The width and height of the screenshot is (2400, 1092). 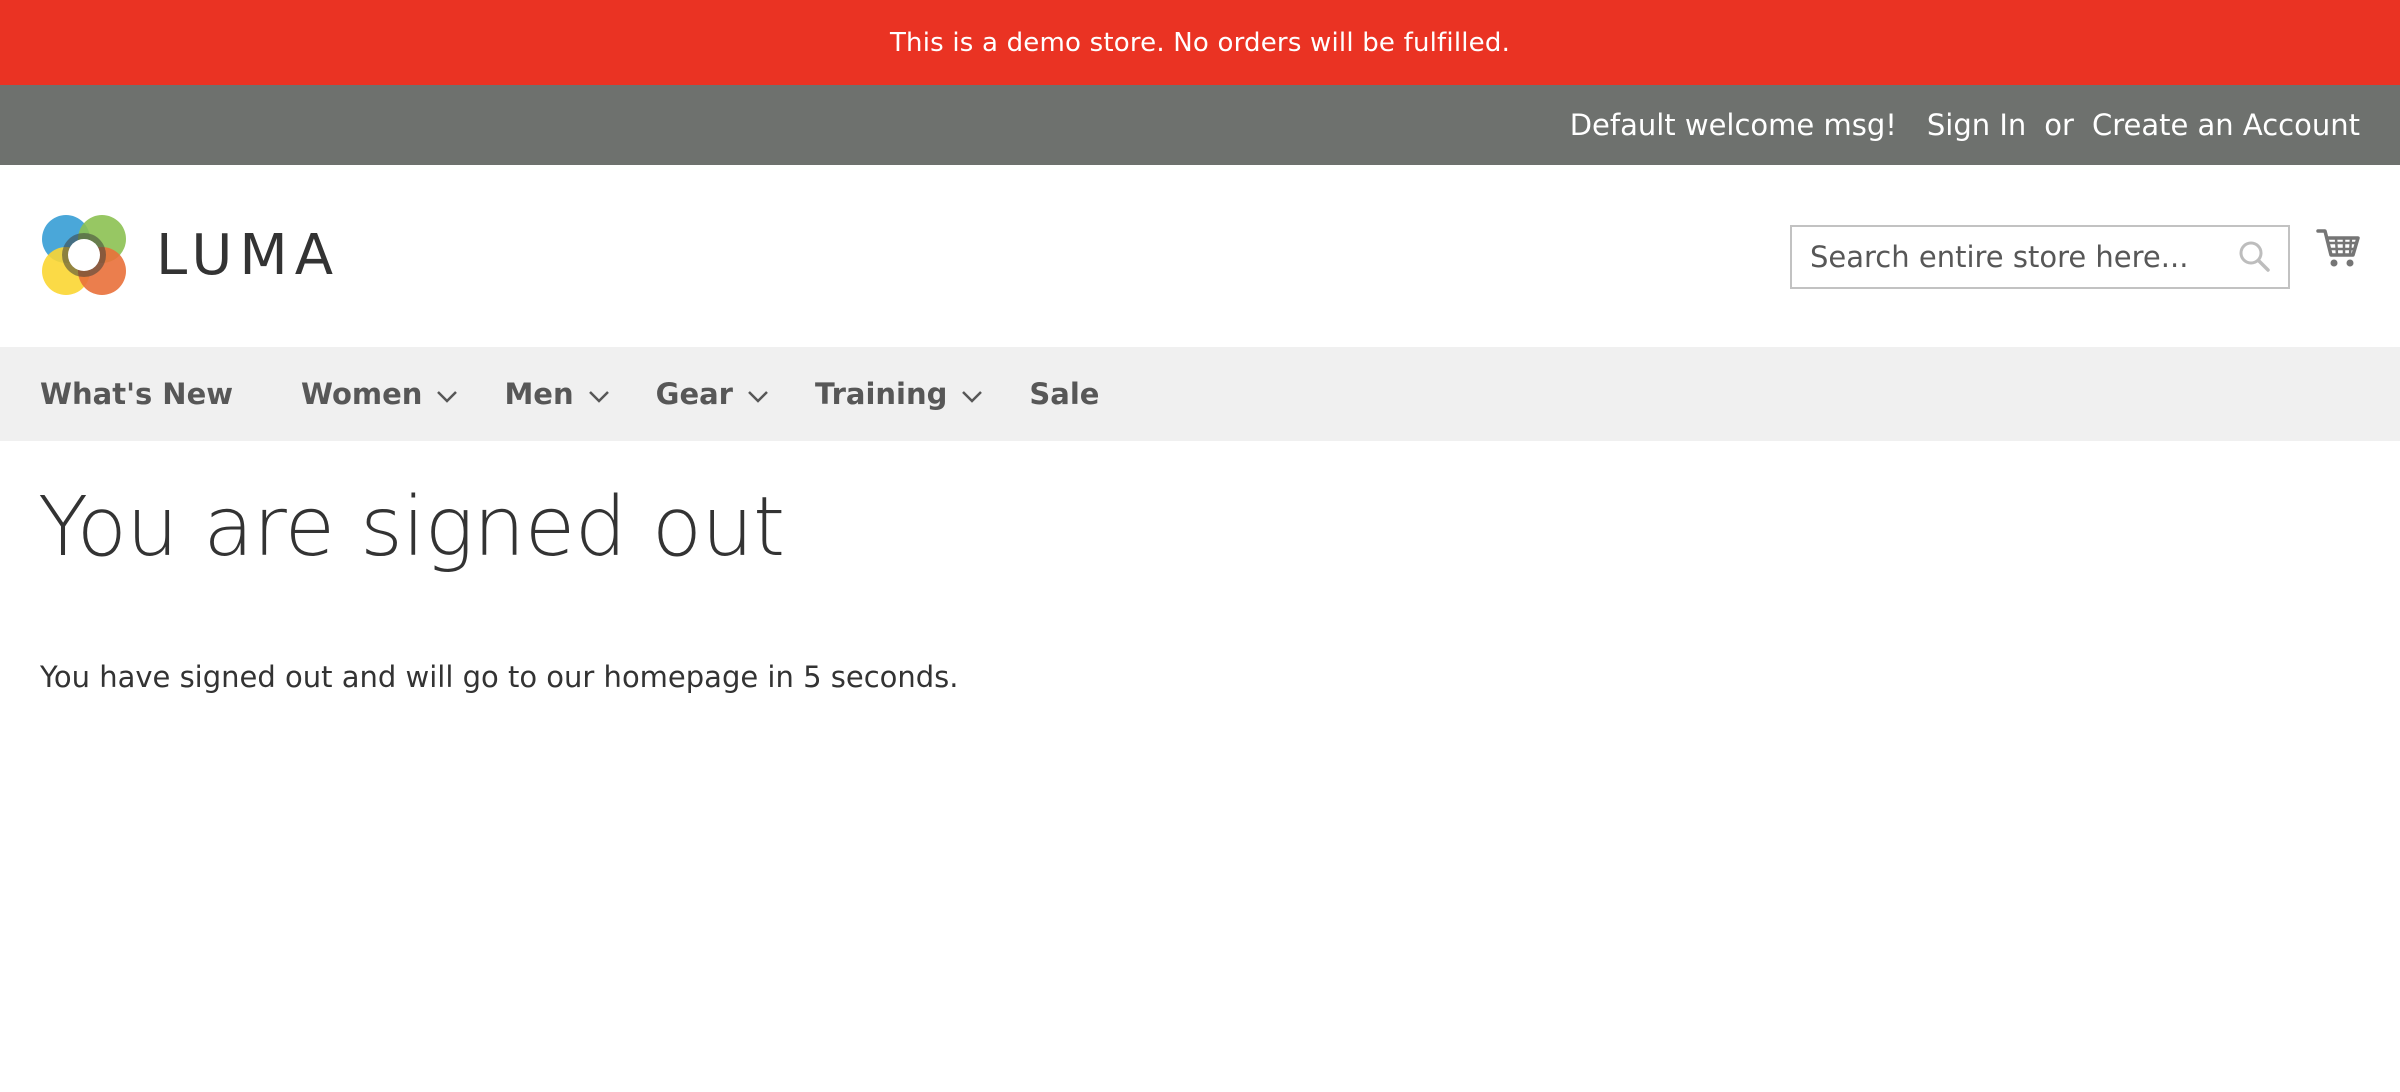 I want to click on nav-item-men: Men, so click(x=556, y=394).